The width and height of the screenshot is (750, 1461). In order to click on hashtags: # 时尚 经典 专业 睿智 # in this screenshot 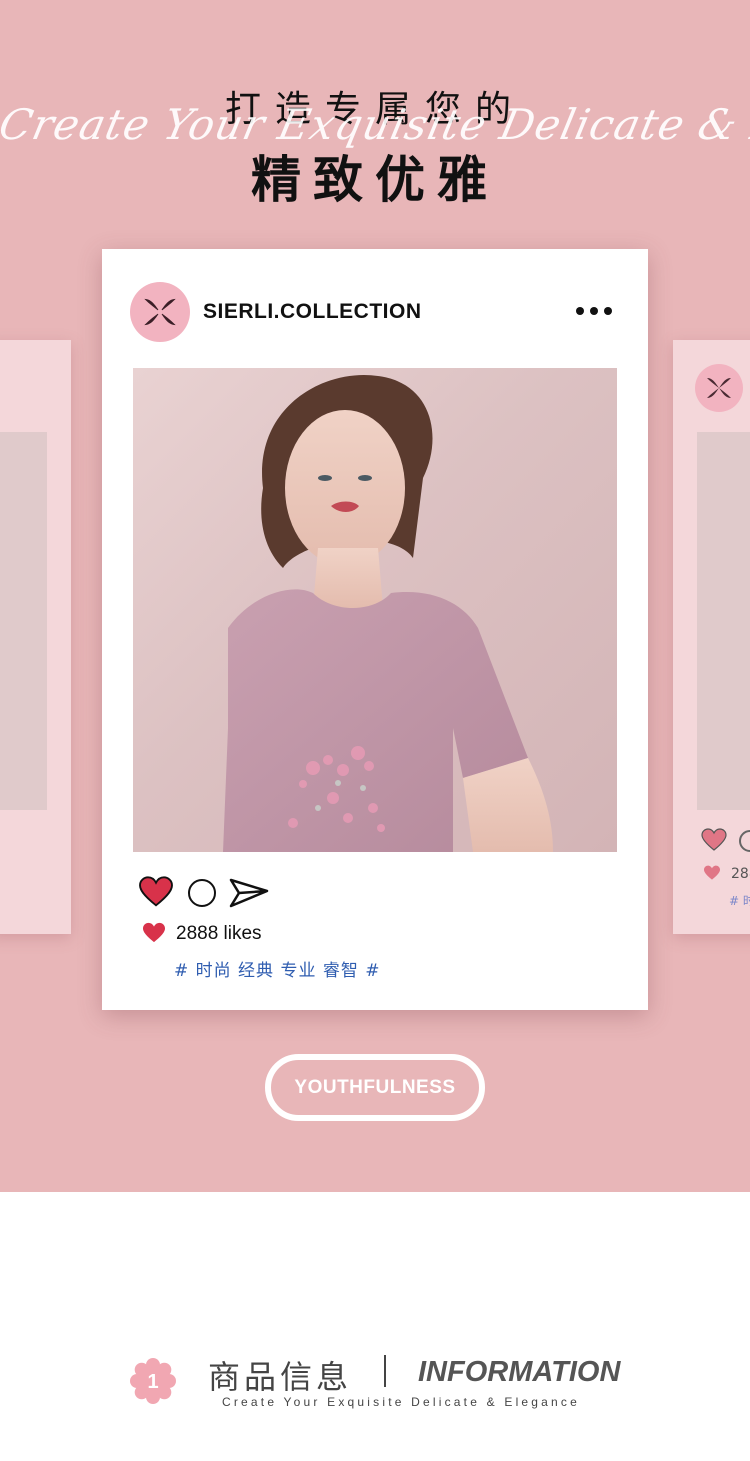, I will do `click(277, 968)`.